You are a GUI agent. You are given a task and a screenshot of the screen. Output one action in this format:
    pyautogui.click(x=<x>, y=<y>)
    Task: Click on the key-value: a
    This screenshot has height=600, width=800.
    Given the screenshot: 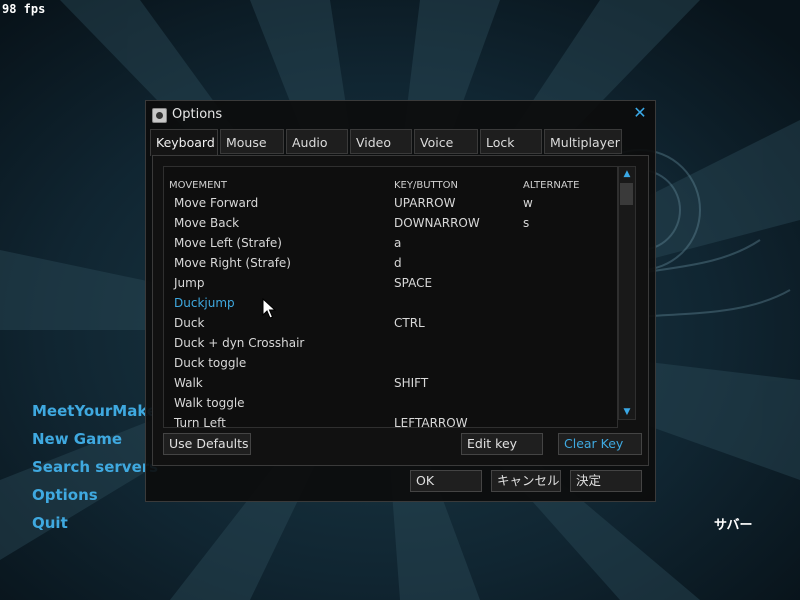 What is the action you would take?
    pyautogui.click(x=398, y=243)
    